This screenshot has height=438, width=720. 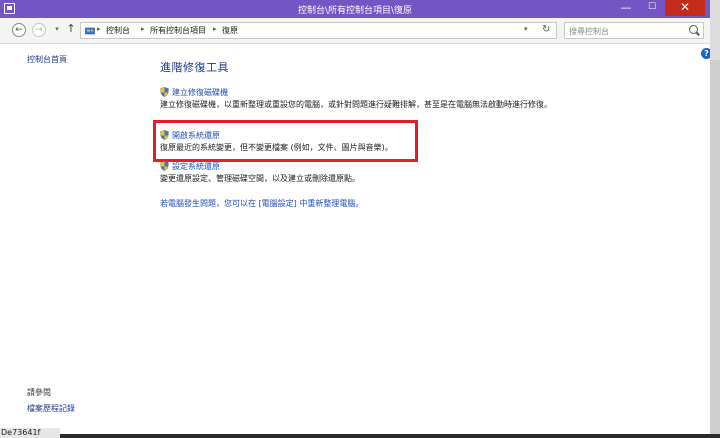 What do you see at coordinates (276, 147) in the screenshot?
I see `open-system-restore-description: 復原最近的系統變更，但不變更檔案 (例如，文件、圖片與音樂)。` at bounding box center [276, 147].